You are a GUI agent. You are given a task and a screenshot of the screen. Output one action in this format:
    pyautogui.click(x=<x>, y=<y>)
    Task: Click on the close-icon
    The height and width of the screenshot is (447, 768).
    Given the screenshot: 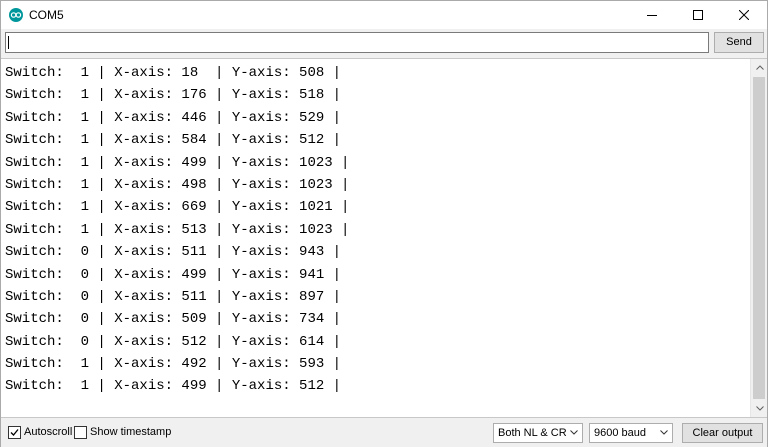 What is the action you would take?
    pyautogui.click(x=744, y=15)
    